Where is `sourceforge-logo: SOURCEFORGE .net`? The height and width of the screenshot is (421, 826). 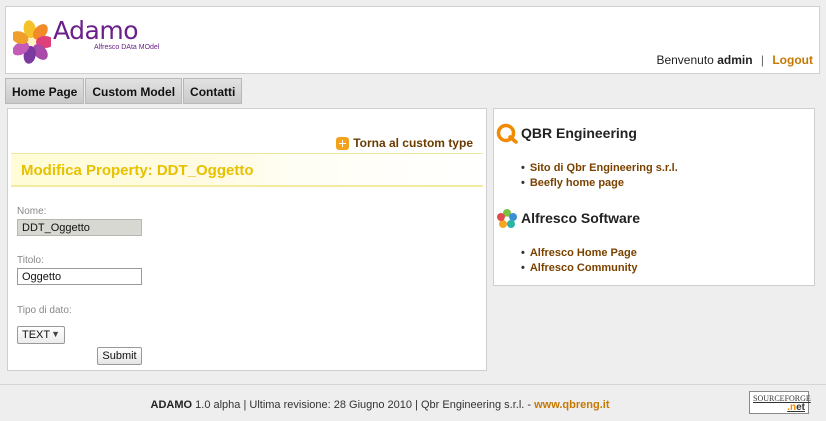 sourceforge-logo: SOURCEFORGE .net is located at coordinates (780, 402).